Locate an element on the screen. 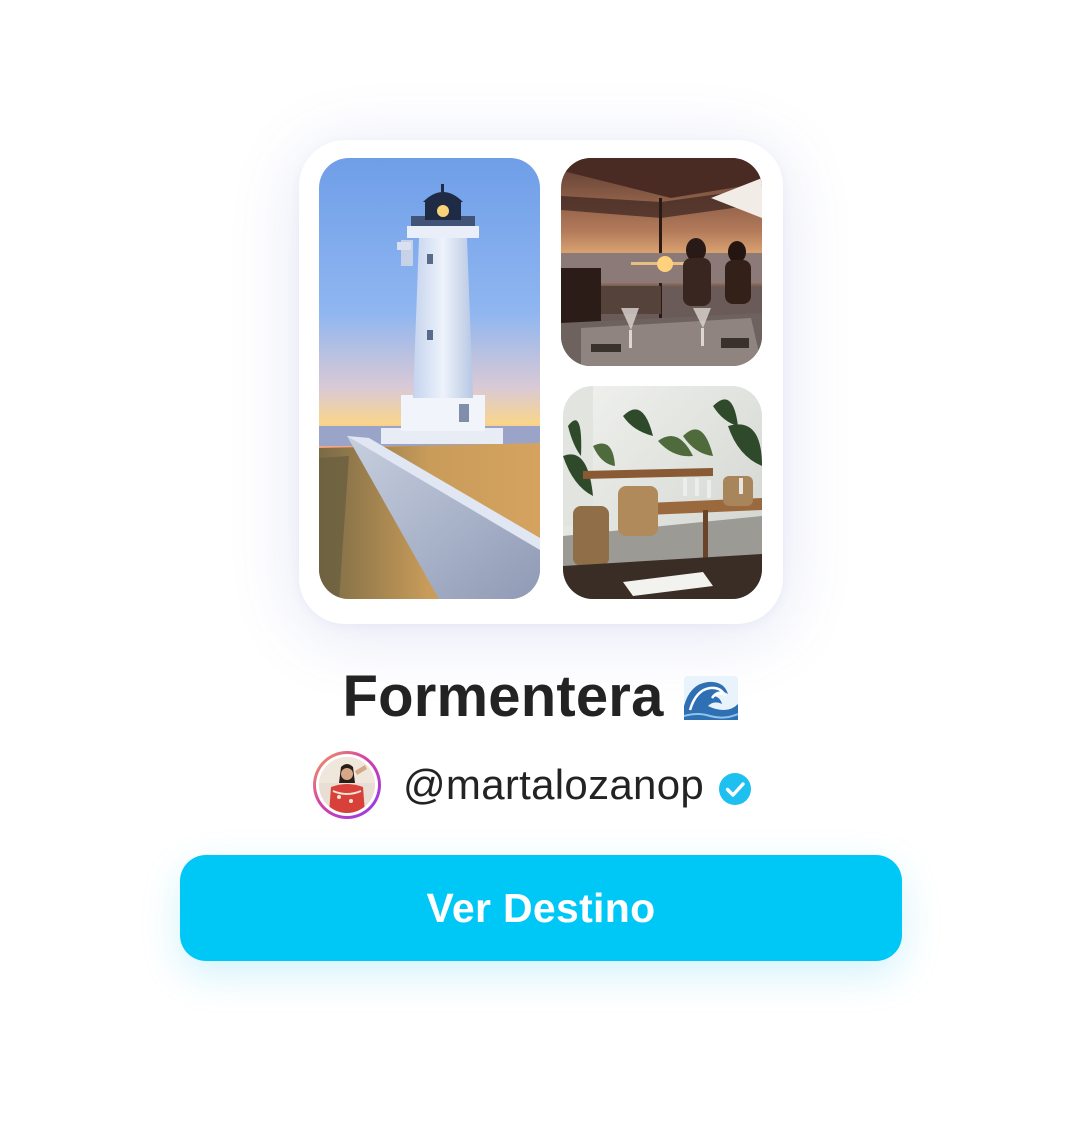 This screenshot has width=1080, height=1138. destination-title-row: Formentera is located at coordinates (540, 696).